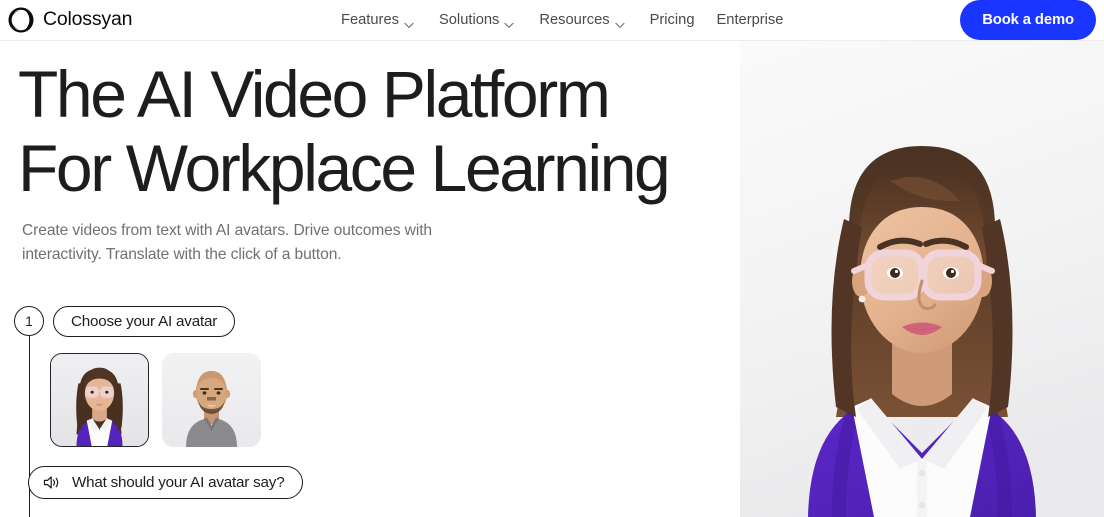 This screenshot has width=1104, height=517. What do you see at coordinates (21, 20) in the screenshot?
I see `colossyan-crescent-logo-icon` at bounding box center [21, 20].